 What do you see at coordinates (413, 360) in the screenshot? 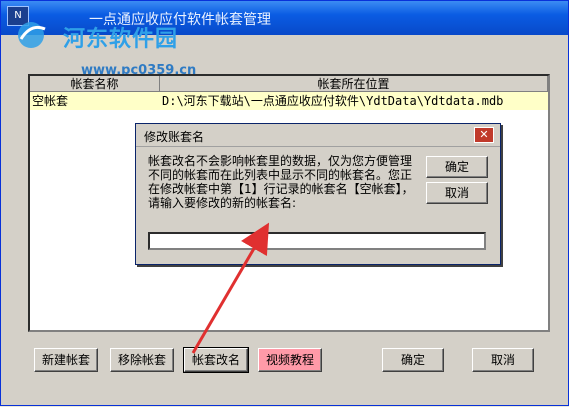
I see `ok-button: 确定` at bounding box center [413, 360].